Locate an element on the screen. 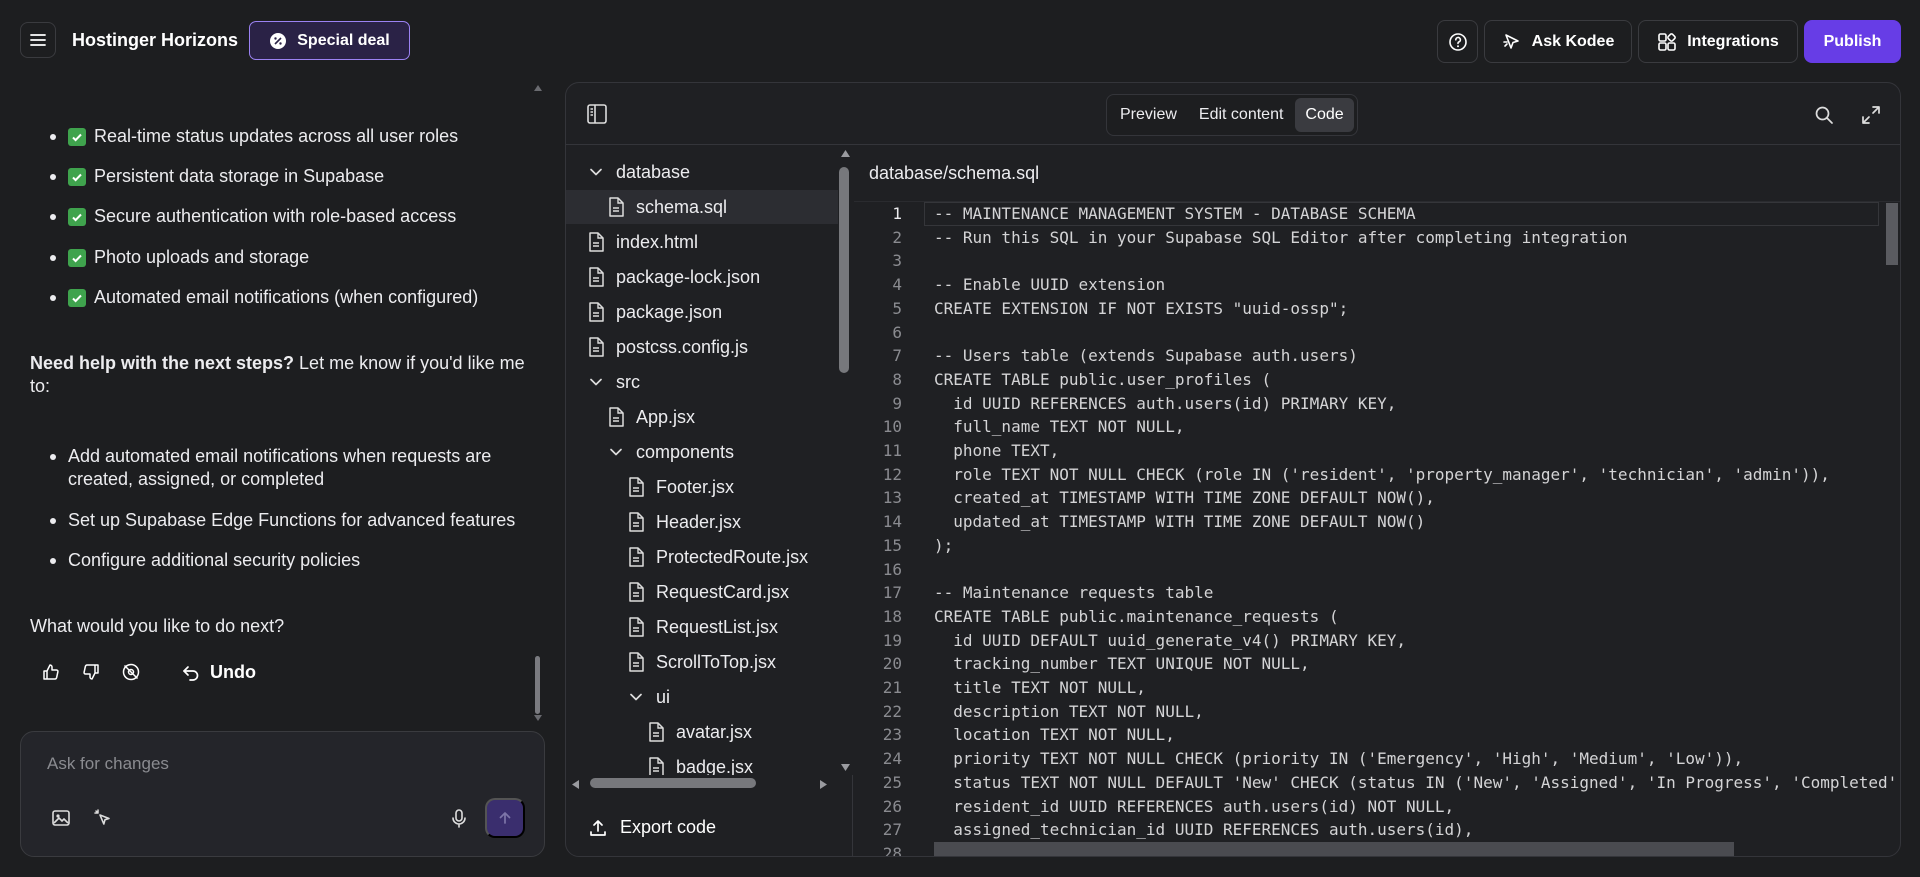 This screenshot has height=877, width=1920. tab-edit-content: Edit content is located at coordinates (1241, 115).